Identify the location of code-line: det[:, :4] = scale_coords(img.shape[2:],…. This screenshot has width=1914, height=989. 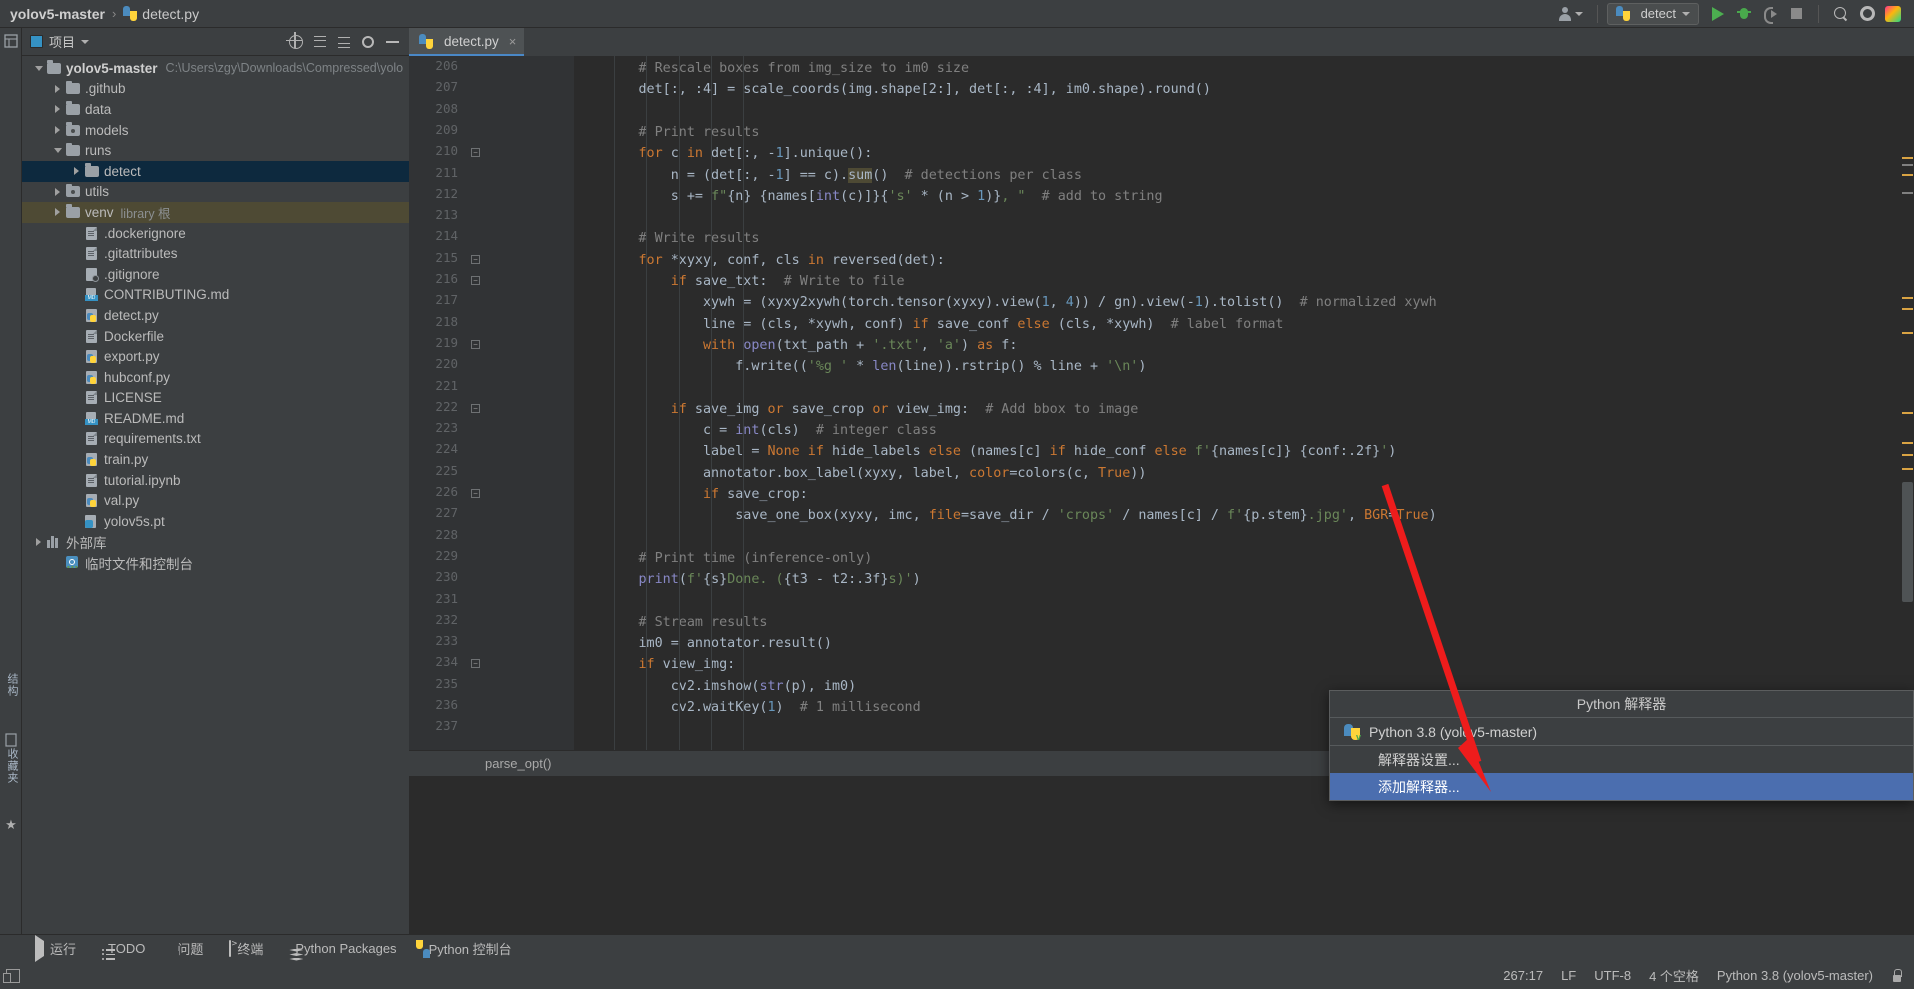
(892, 89).